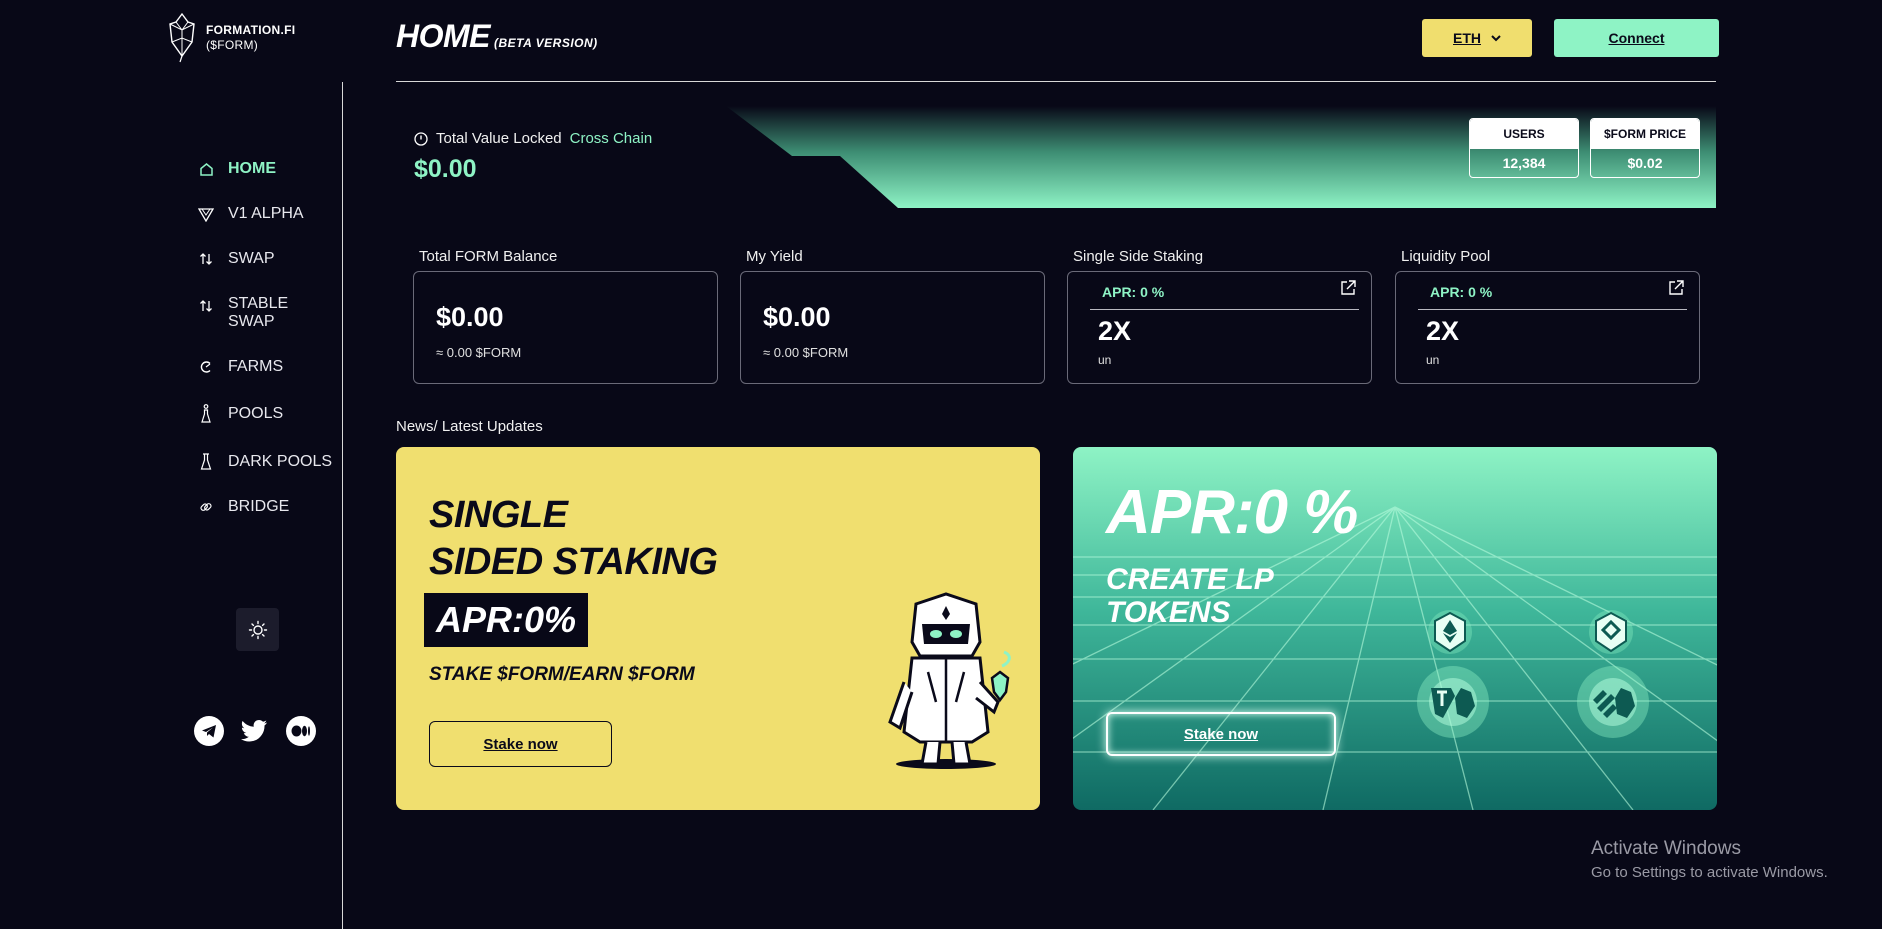 The image size is (1882, 929). Describe the element at coordinates (949, 680) in the screenshot. I see `robot-mascot-icon` at that location.